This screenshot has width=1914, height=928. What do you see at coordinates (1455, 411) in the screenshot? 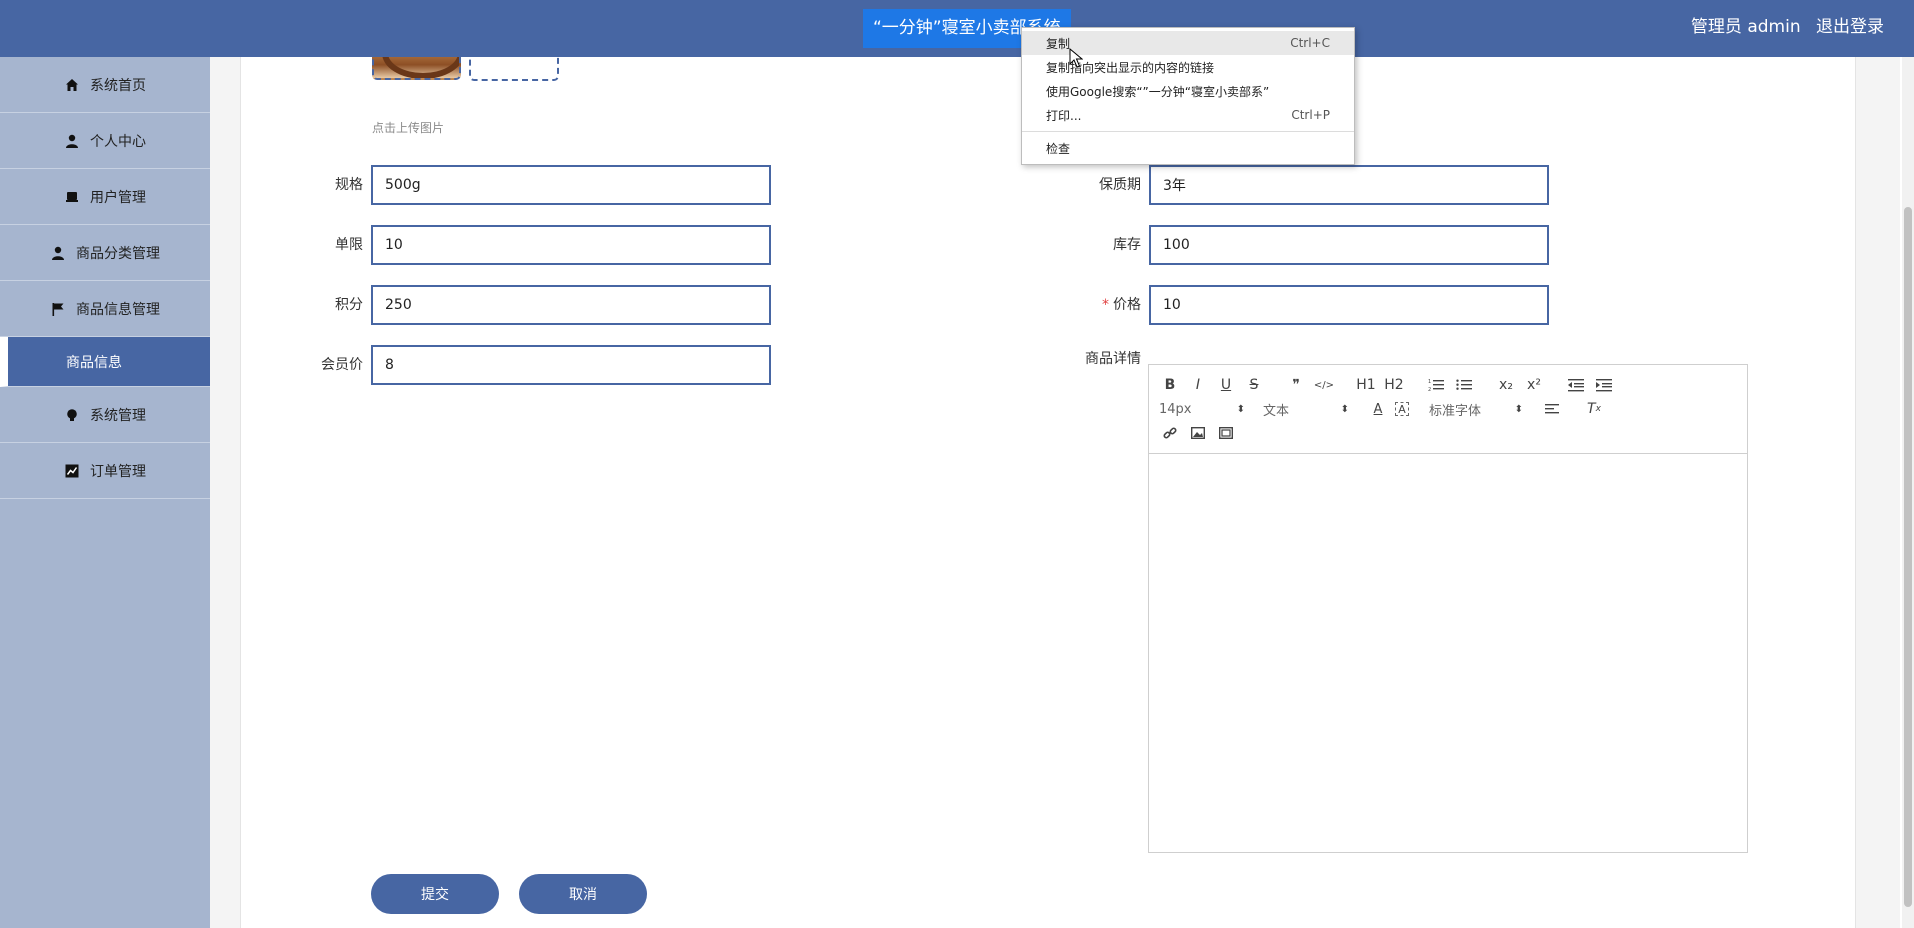
I see `font-family-value: 标准字体` at bounding box center [1455, 411].